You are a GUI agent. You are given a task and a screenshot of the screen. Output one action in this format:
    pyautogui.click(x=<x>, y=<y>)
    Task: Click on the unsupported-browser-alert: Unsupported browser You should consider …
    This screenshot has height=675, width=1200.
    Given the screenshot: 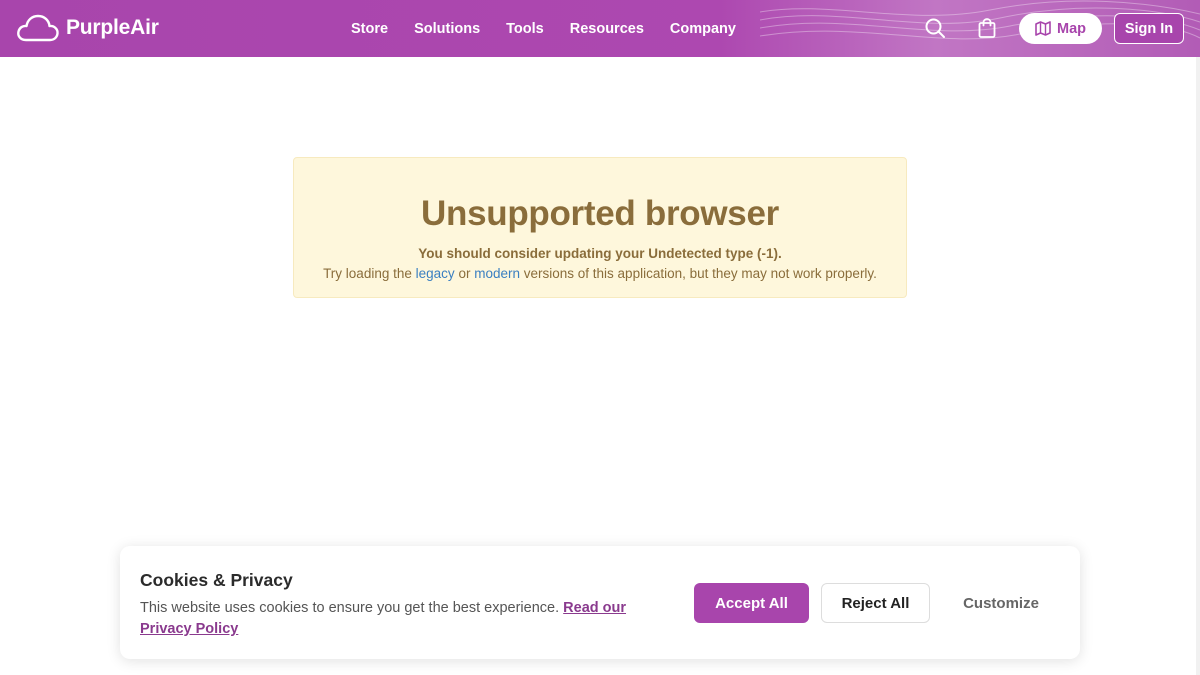 What is the action you would take?
    pyautogui.click(x=600, y=227)
    